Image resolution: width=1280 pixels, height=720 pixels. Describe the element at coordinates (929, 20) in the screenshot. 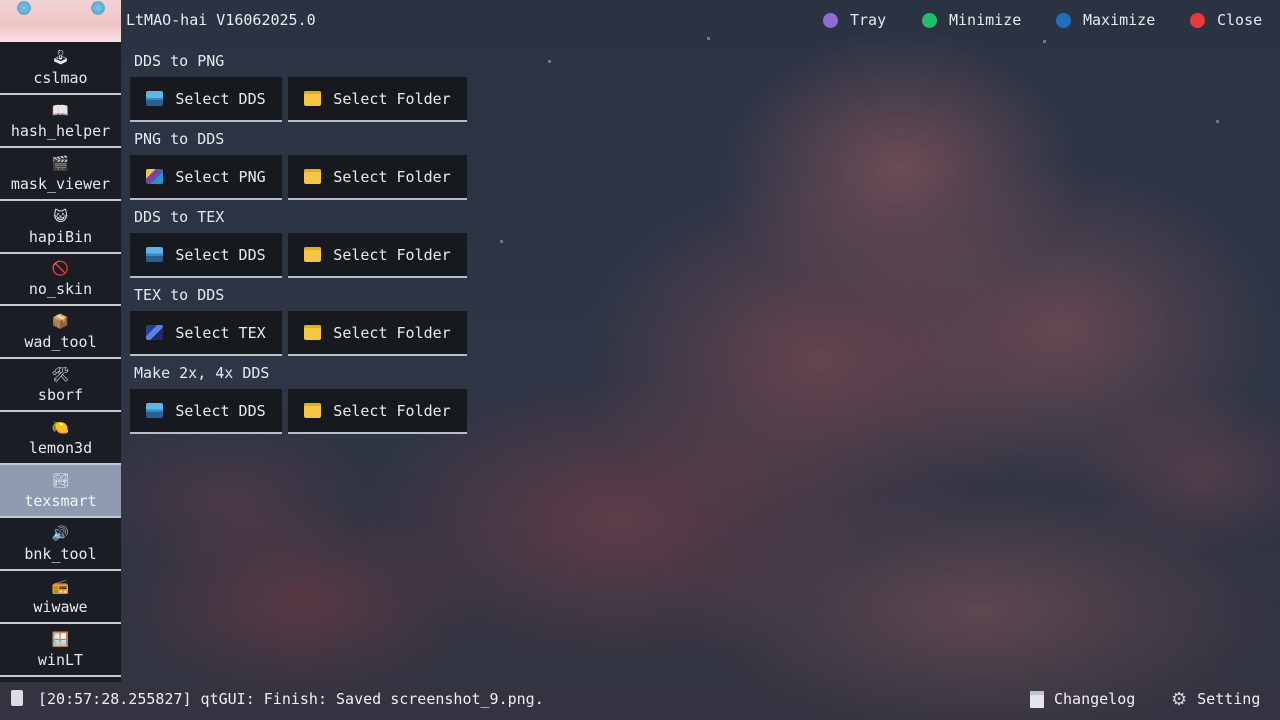

I see `minimize-dot-icon` at that location.